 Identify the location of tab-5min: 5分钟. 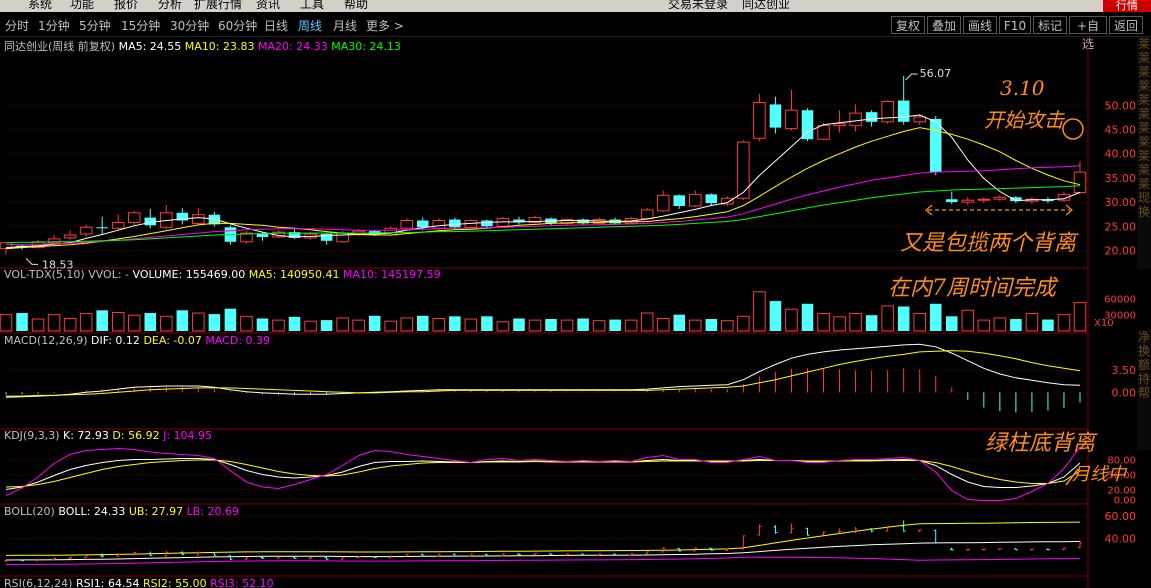
(95, 25).